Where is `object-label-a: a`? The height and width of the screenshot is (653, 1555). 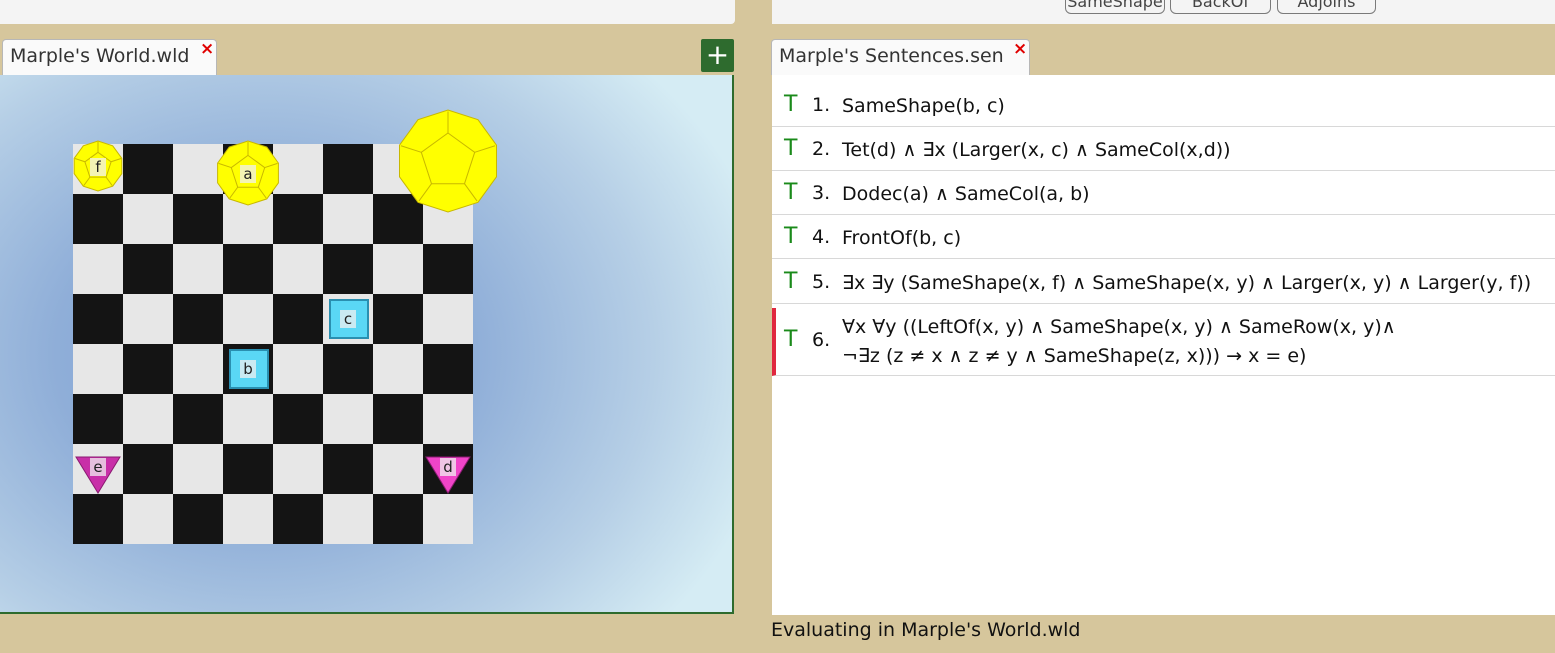
object-label-a: a is located at coordinates (248, 174).